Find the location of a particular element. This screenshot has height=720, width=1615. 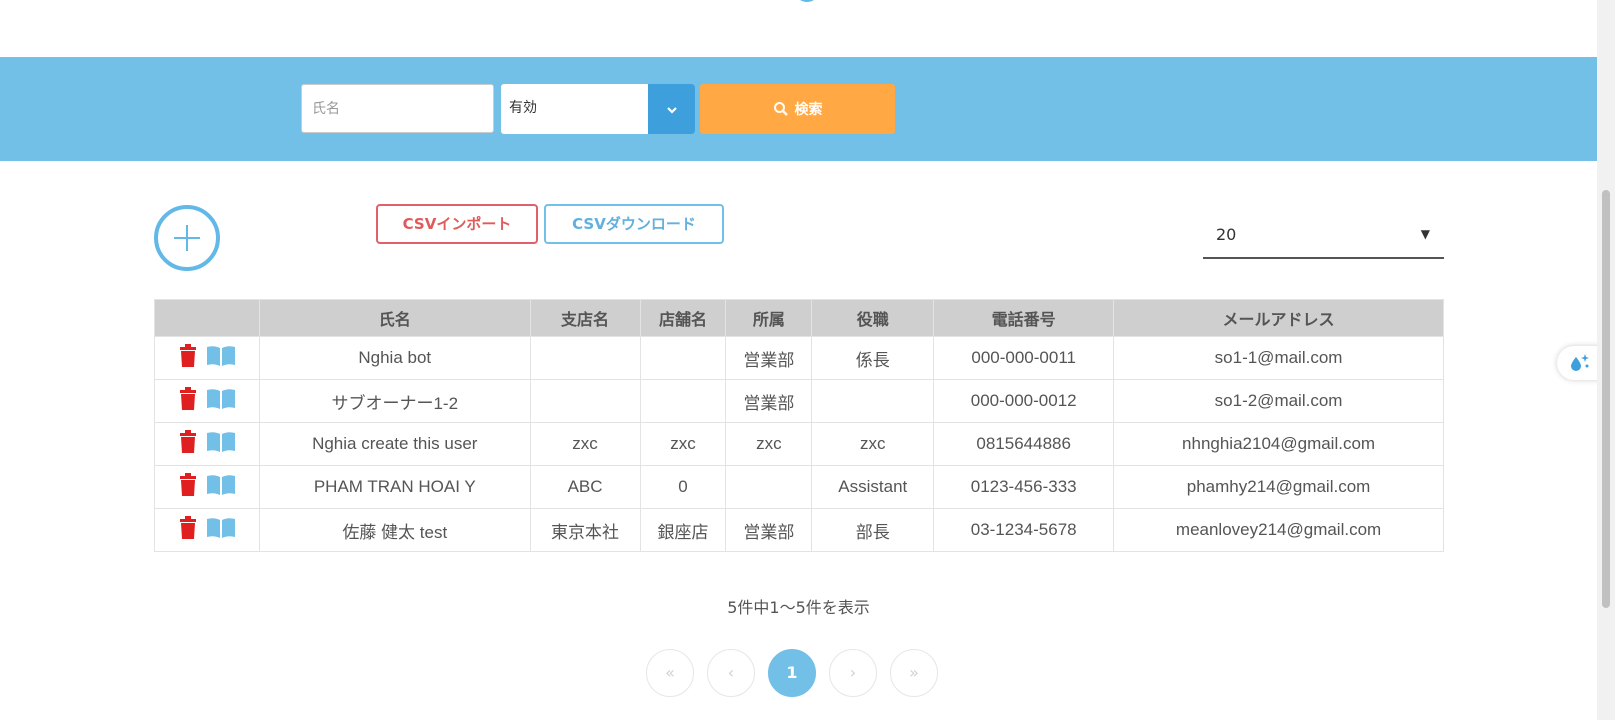

next-page-button: › is located at coordinates (853, 673).